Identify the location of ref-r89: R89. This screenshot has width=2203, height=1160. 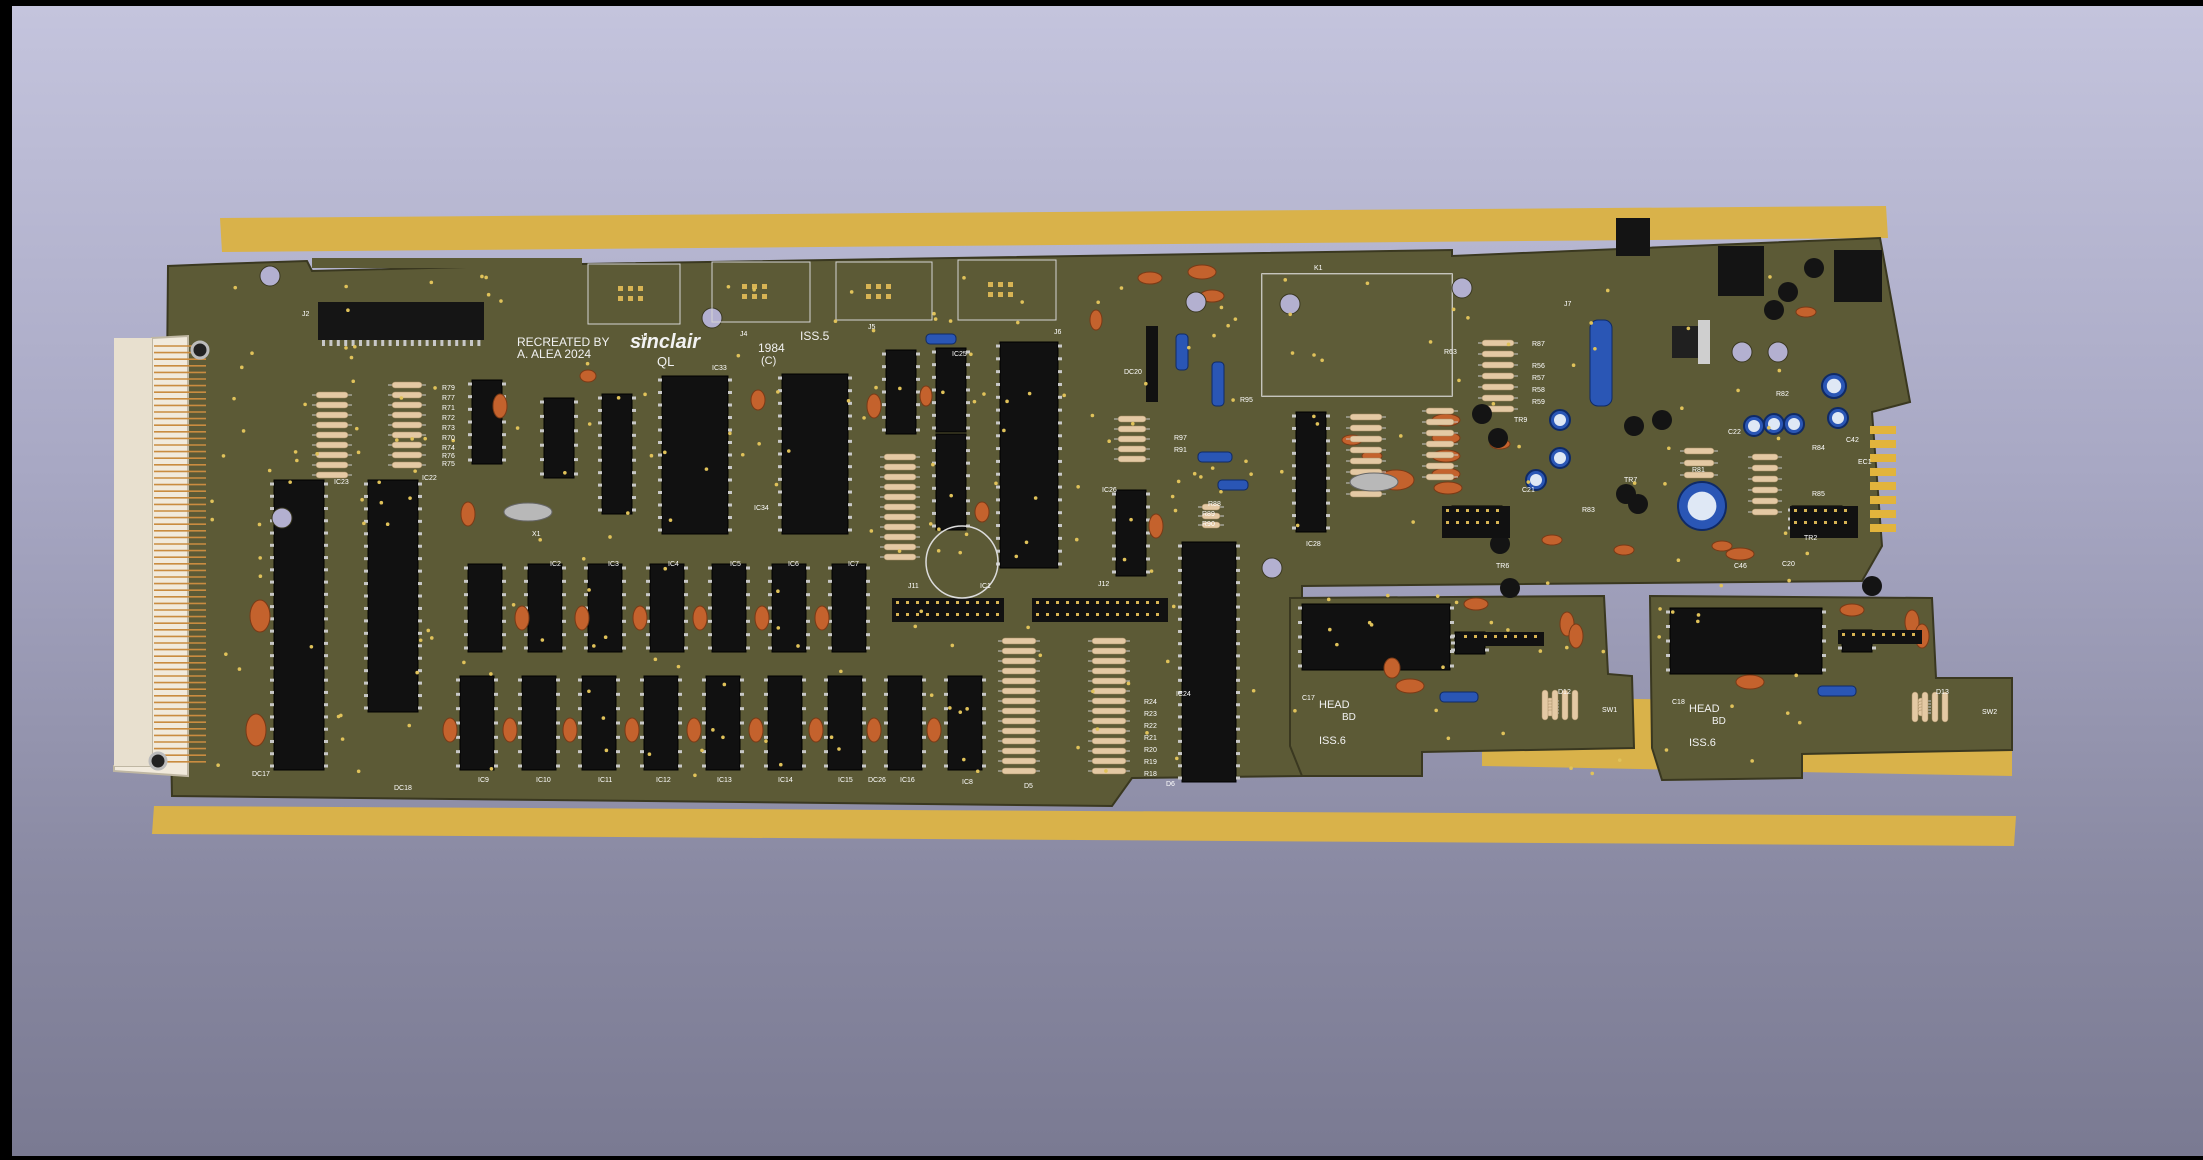
(1208, 514).